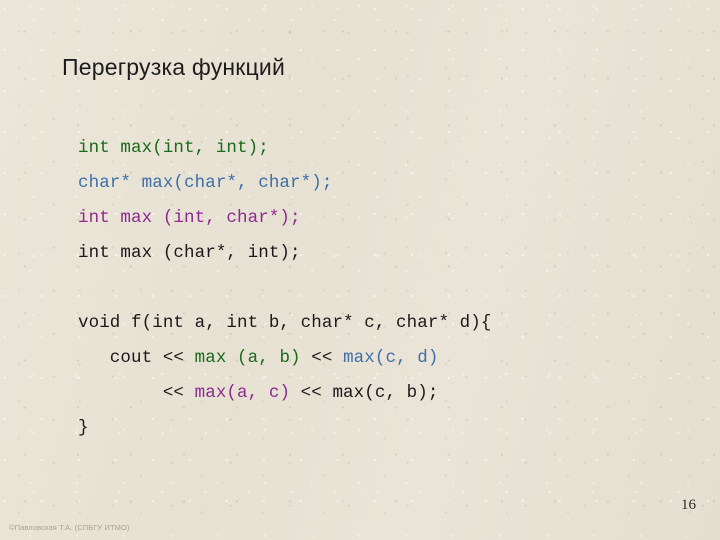 The image size is (720, 540). I want to click on code-token: << max(c, b);, so click(364, 392).